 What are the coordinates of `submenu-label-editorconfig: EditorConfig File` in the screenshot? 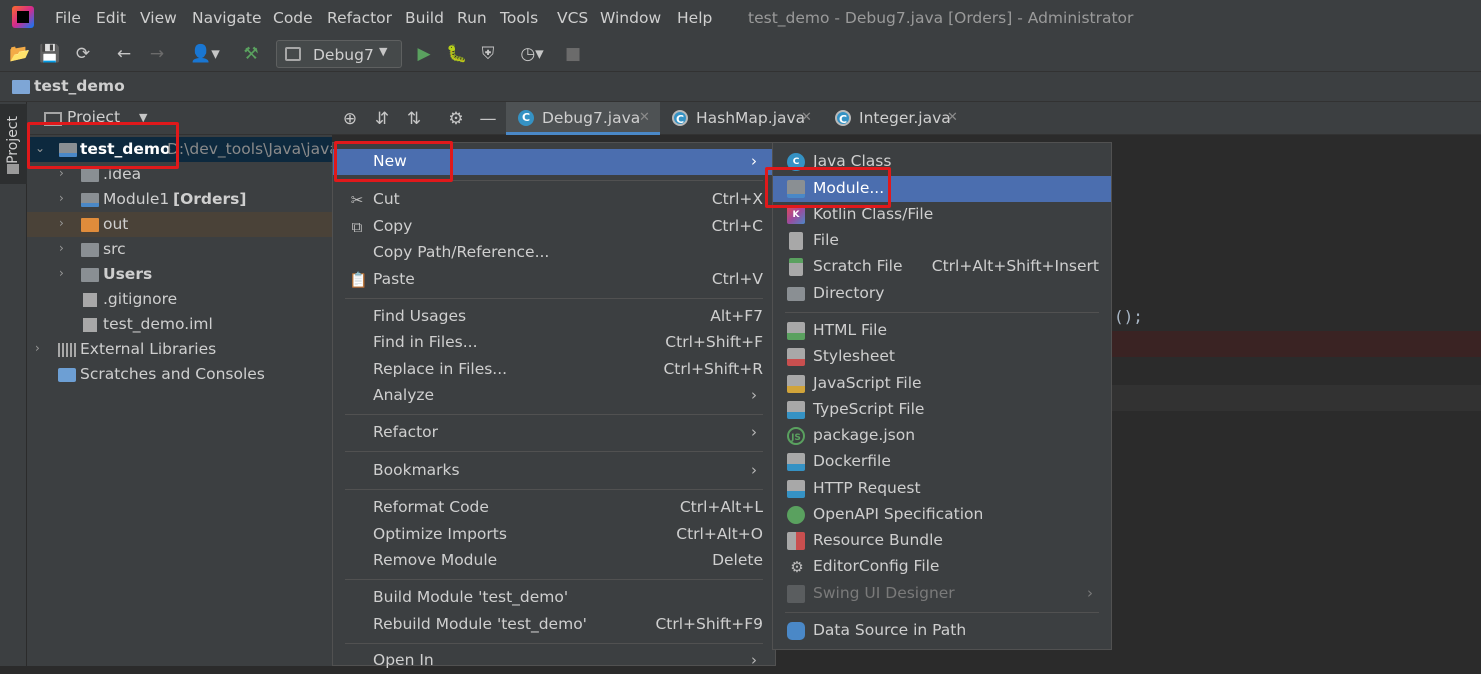 It's located at (876, 566).